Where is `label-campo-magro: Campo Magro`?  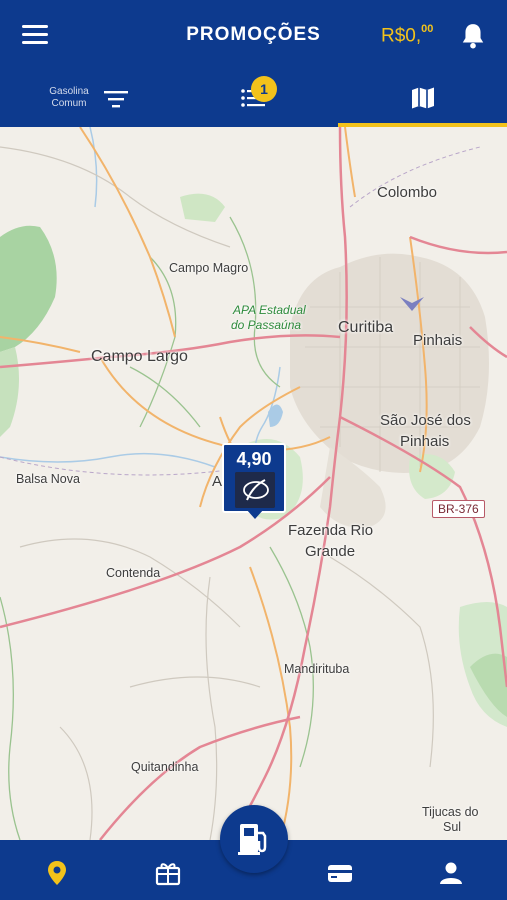 label-campo-magro: Campo Magro is located at coordinates (209, 268).